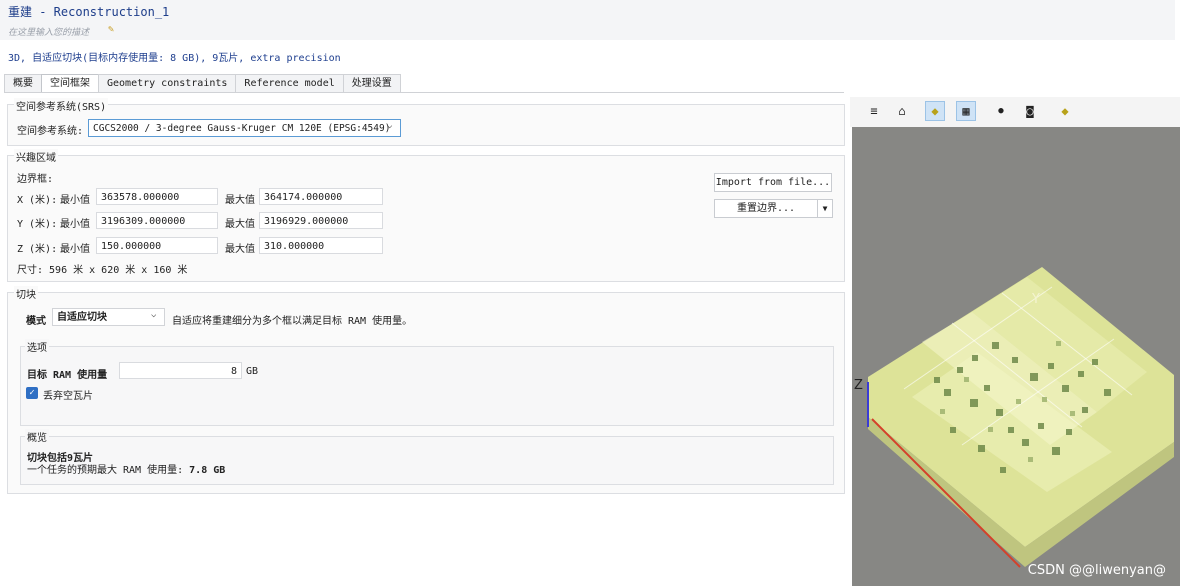 This screenshot has width=1180, height=586. I want to click on mode-select-value: 自适应切块, so click(82, 317).